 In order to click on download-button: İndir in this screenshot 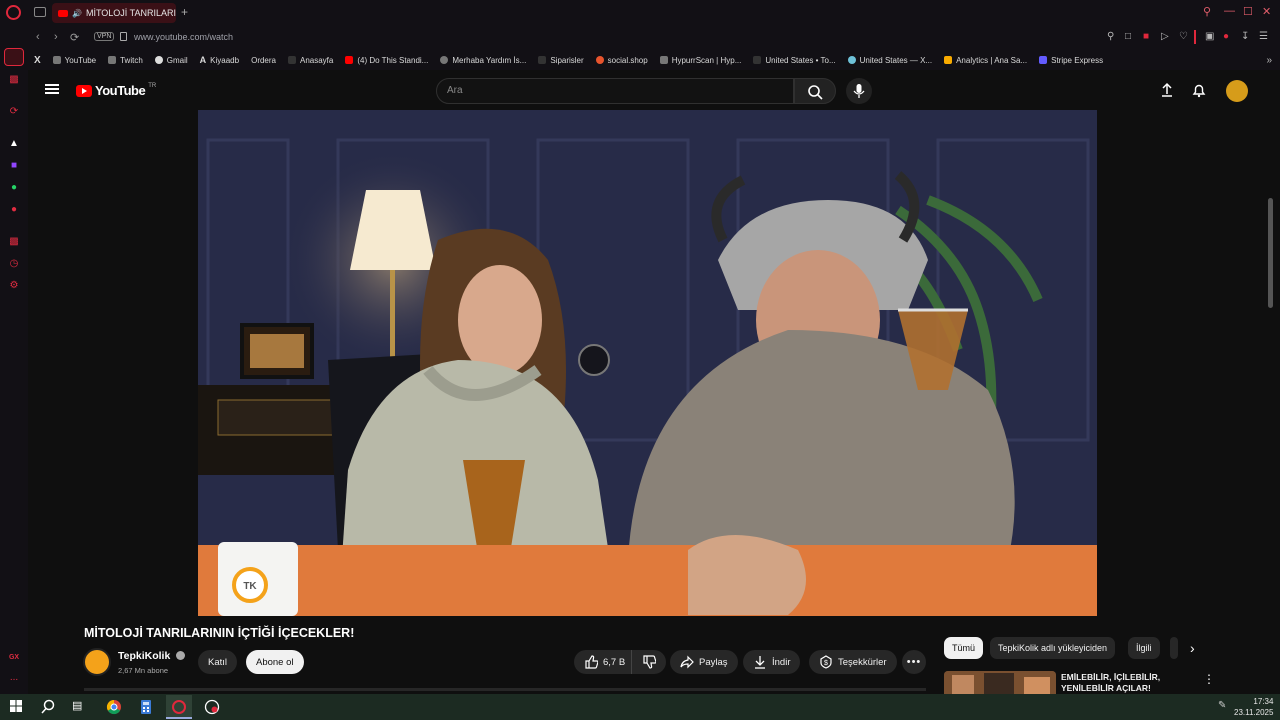, I will do `click(772, 662)`.